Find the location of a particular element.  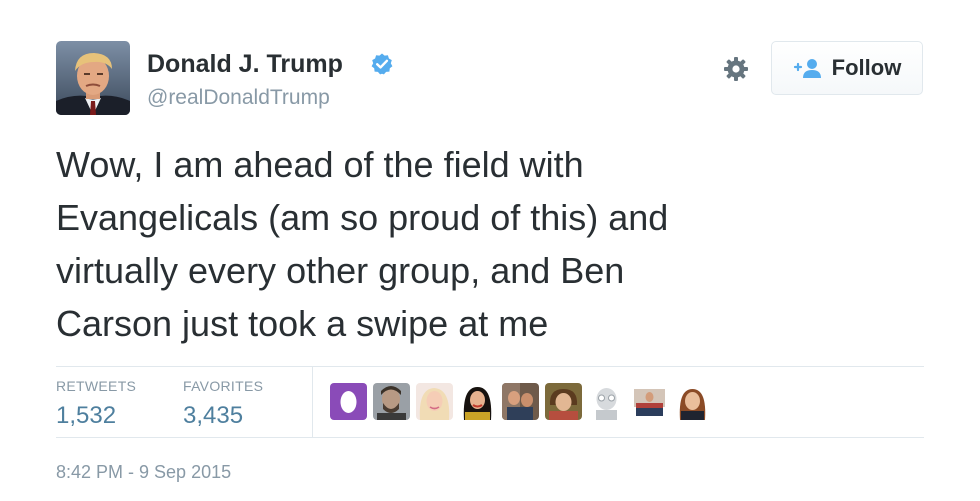

verified-badge-icon is located at coordinates (382, 64).